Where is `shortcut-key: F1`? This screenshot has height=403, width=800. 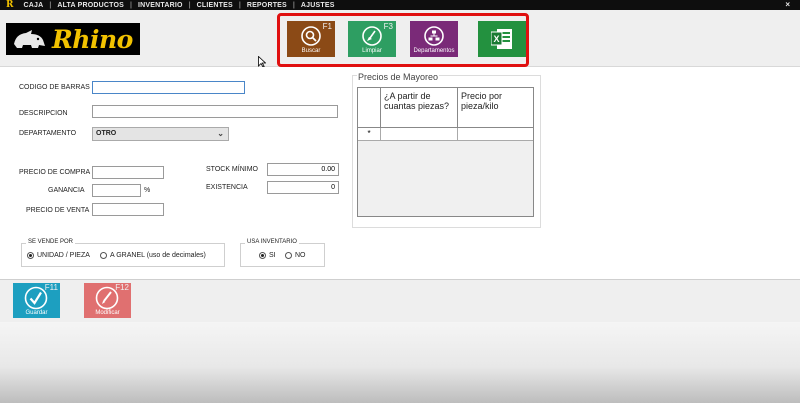
shortcut-key: F1 is located at coordinates (327, 26).